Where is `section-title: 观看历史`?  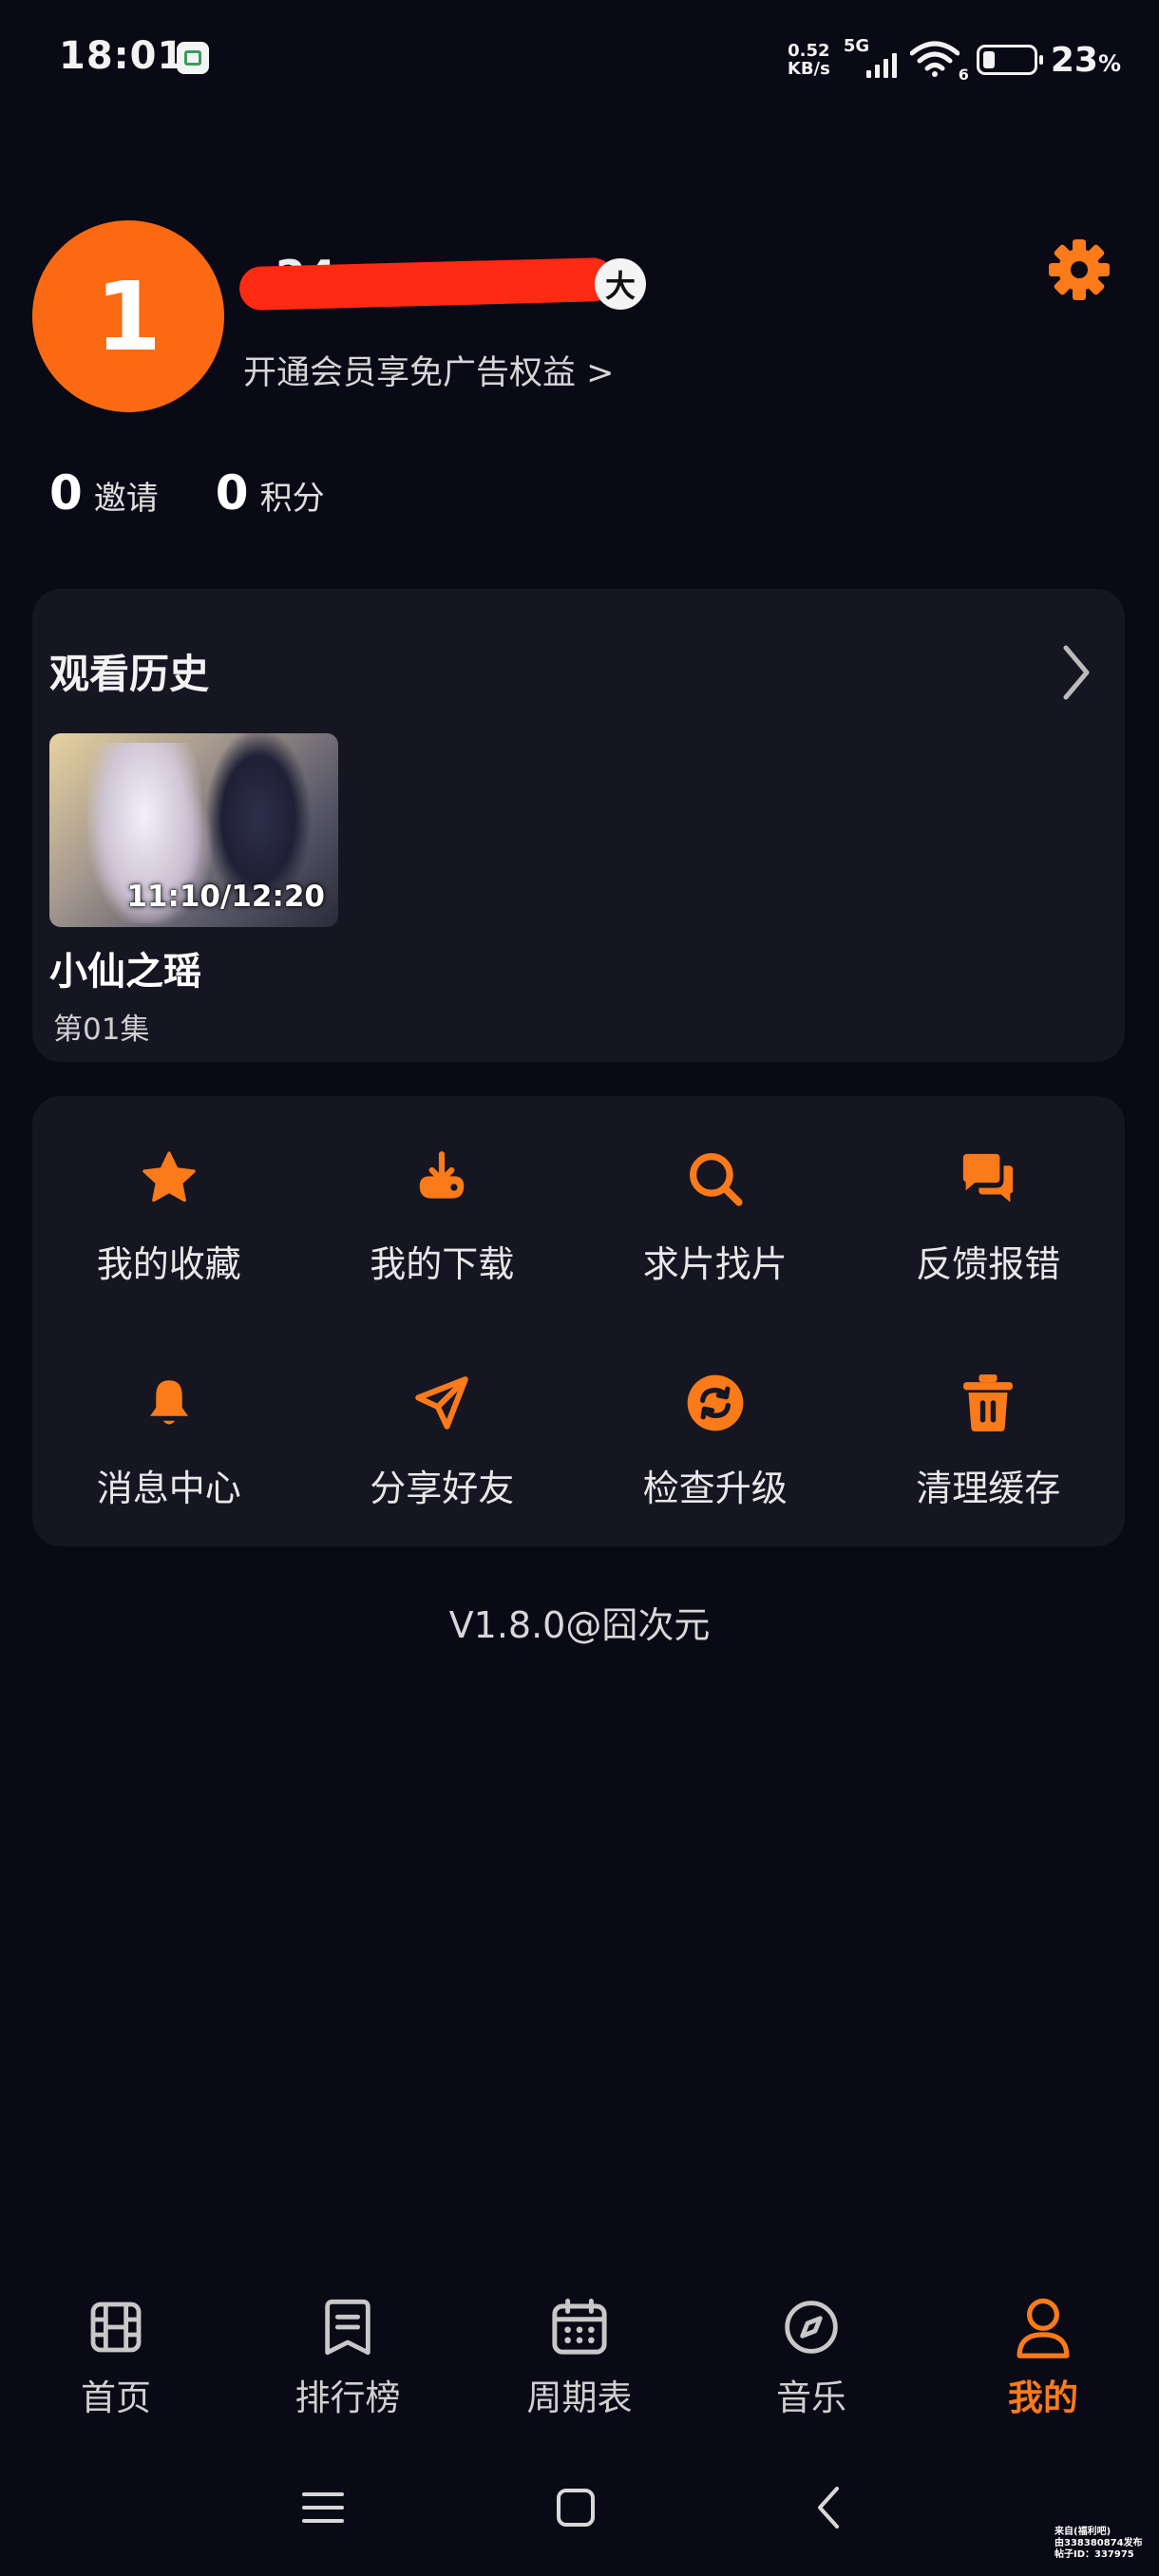
section-title: 观看历史 is located at coordinates (129, 674).